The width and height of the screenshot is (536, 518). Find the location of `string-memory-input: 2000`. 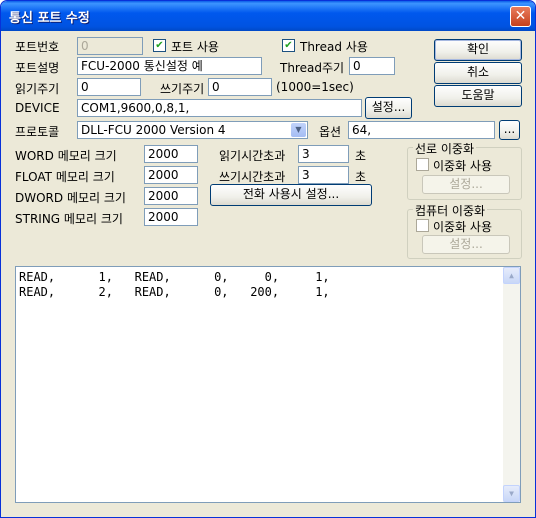

string-memory-input: 2000 is located at coordinates (171, 217).